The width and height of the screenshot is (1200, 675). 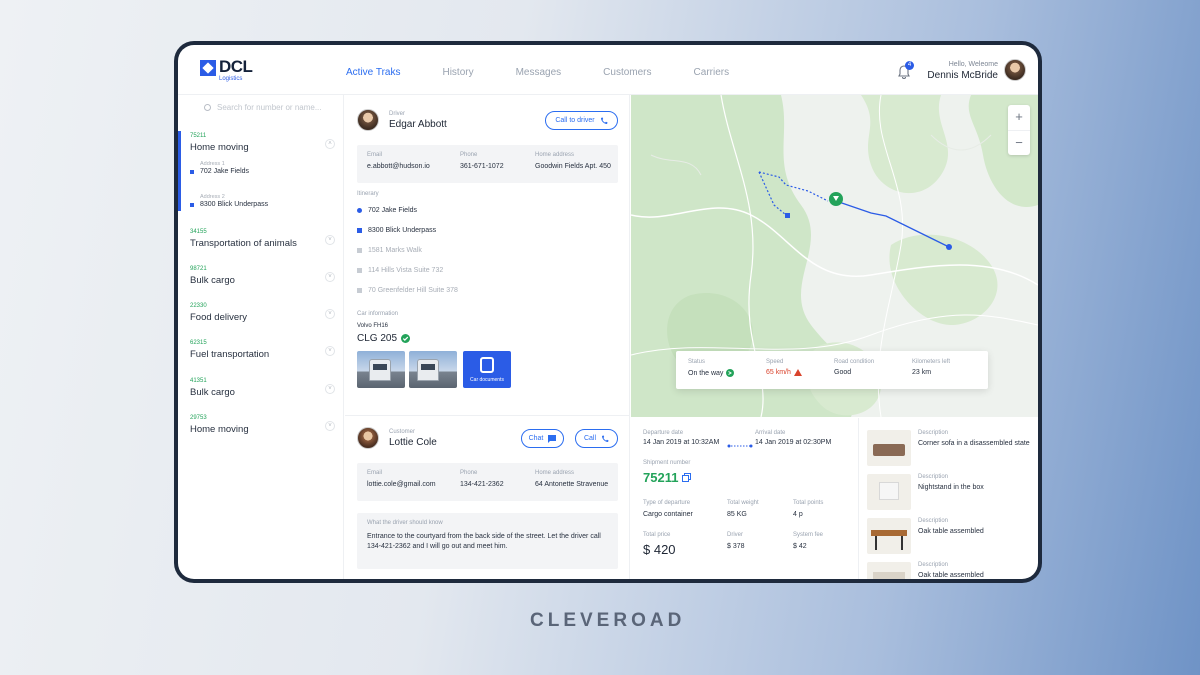 I want to click on notifications-button: 4, so click(x=906, y=70).